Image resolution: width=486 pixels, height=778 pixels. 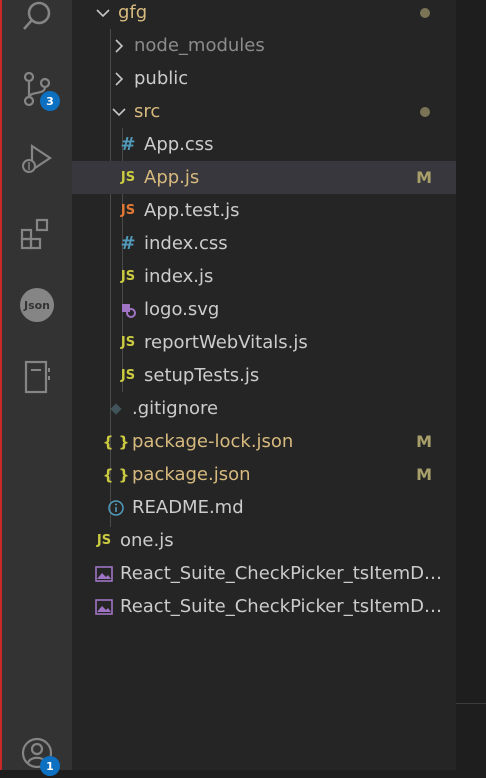 I want to click on file-index-js: JS index.js, so click(x=264, y=276).